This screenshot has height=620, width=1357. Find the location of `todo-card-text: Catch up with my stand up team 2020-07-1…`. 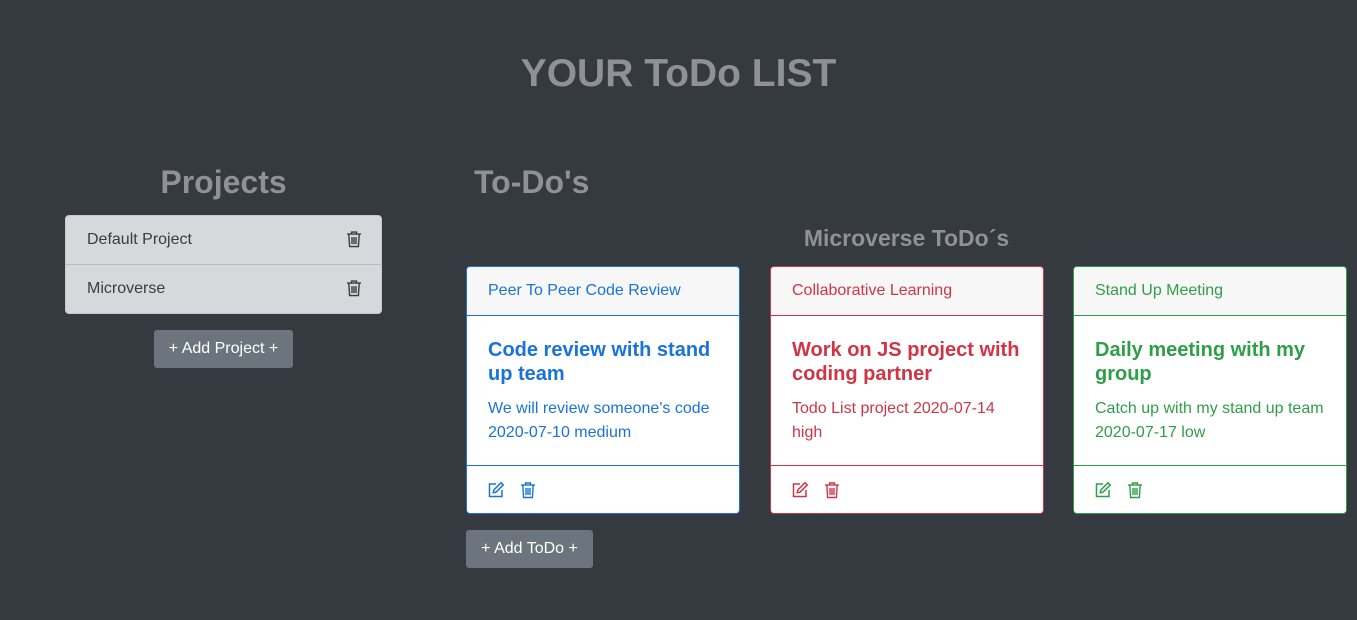

todo-card-text: Catch up with my stand up team 2020-07-1… is located at coordinates (1209, 420).